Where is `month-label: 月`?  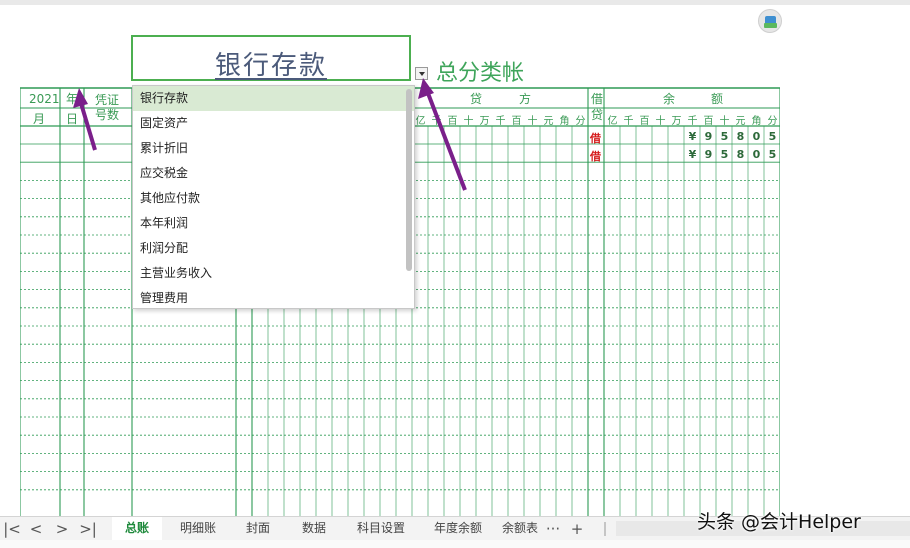
month-label: 月 is located at coordinates (39, 119).